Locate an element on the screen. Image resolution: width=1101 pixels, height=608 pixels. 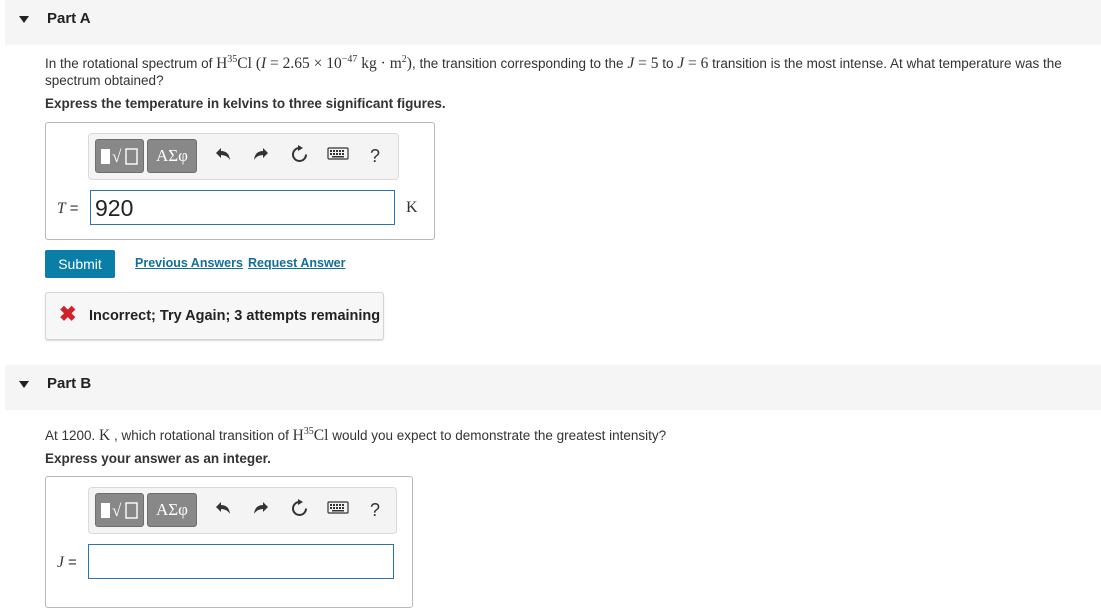
transition-input is located at coordinates (241, 561).